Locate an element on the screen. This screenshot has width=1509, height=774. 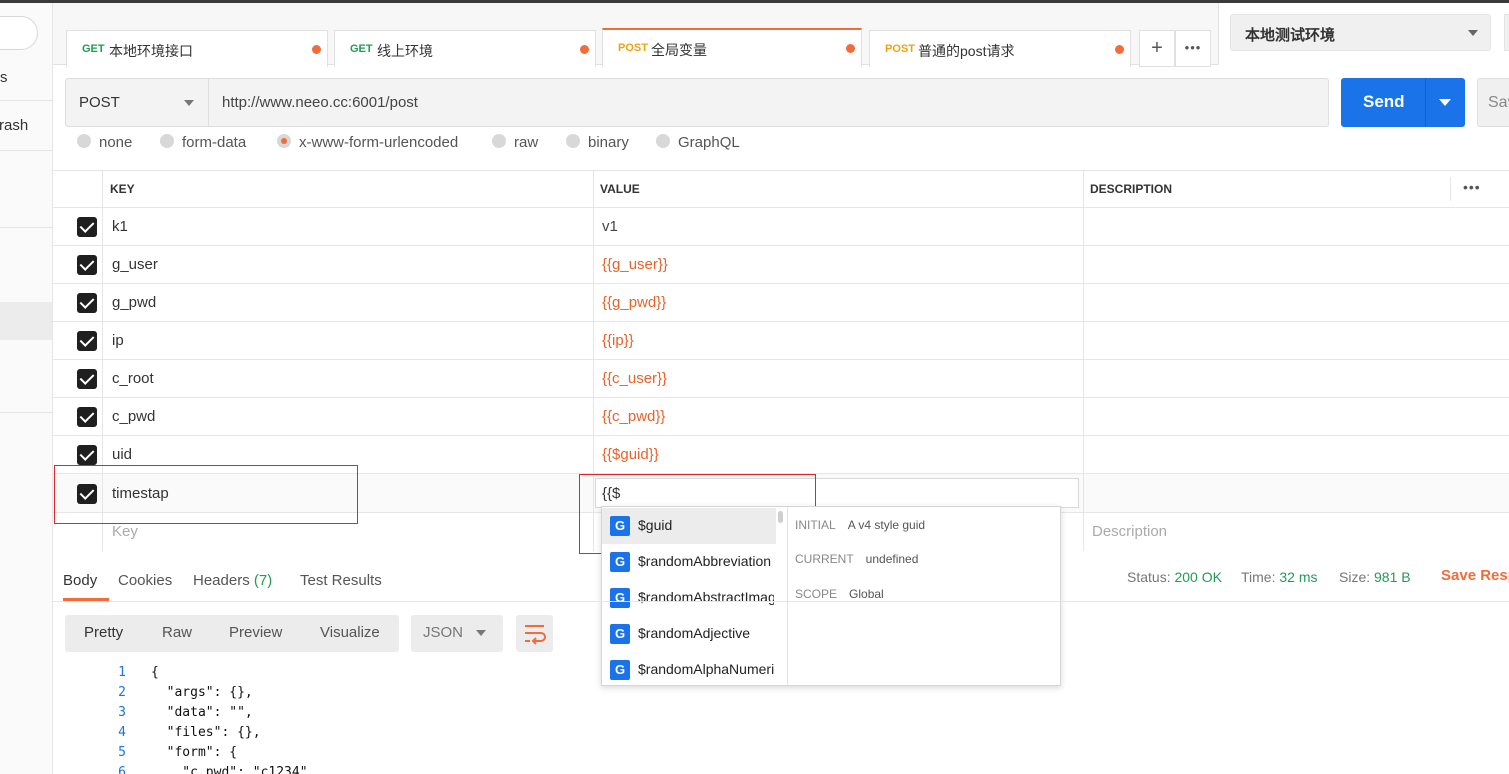
wrap-lines-button is located at coordinates (534, 633).